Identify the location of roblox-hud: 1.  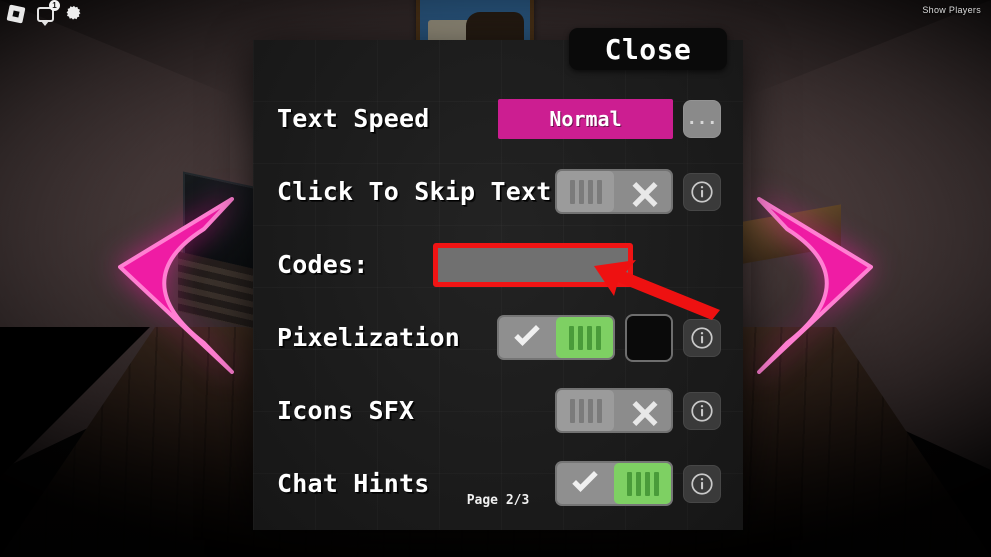
(45, 13).